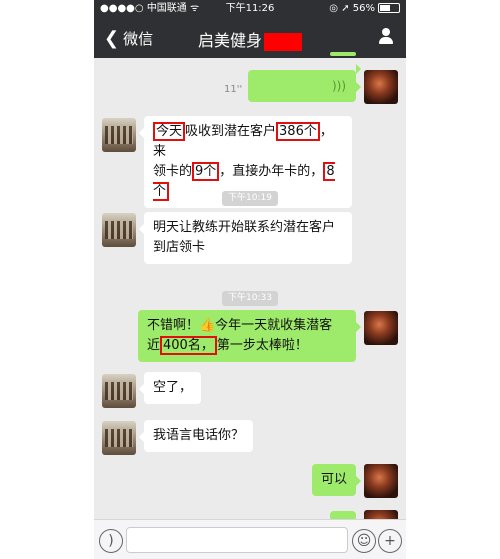 The height and width of the screenshot is (559, 500). I want to click on input-bar: ) ☺ +, so click(250, 539).